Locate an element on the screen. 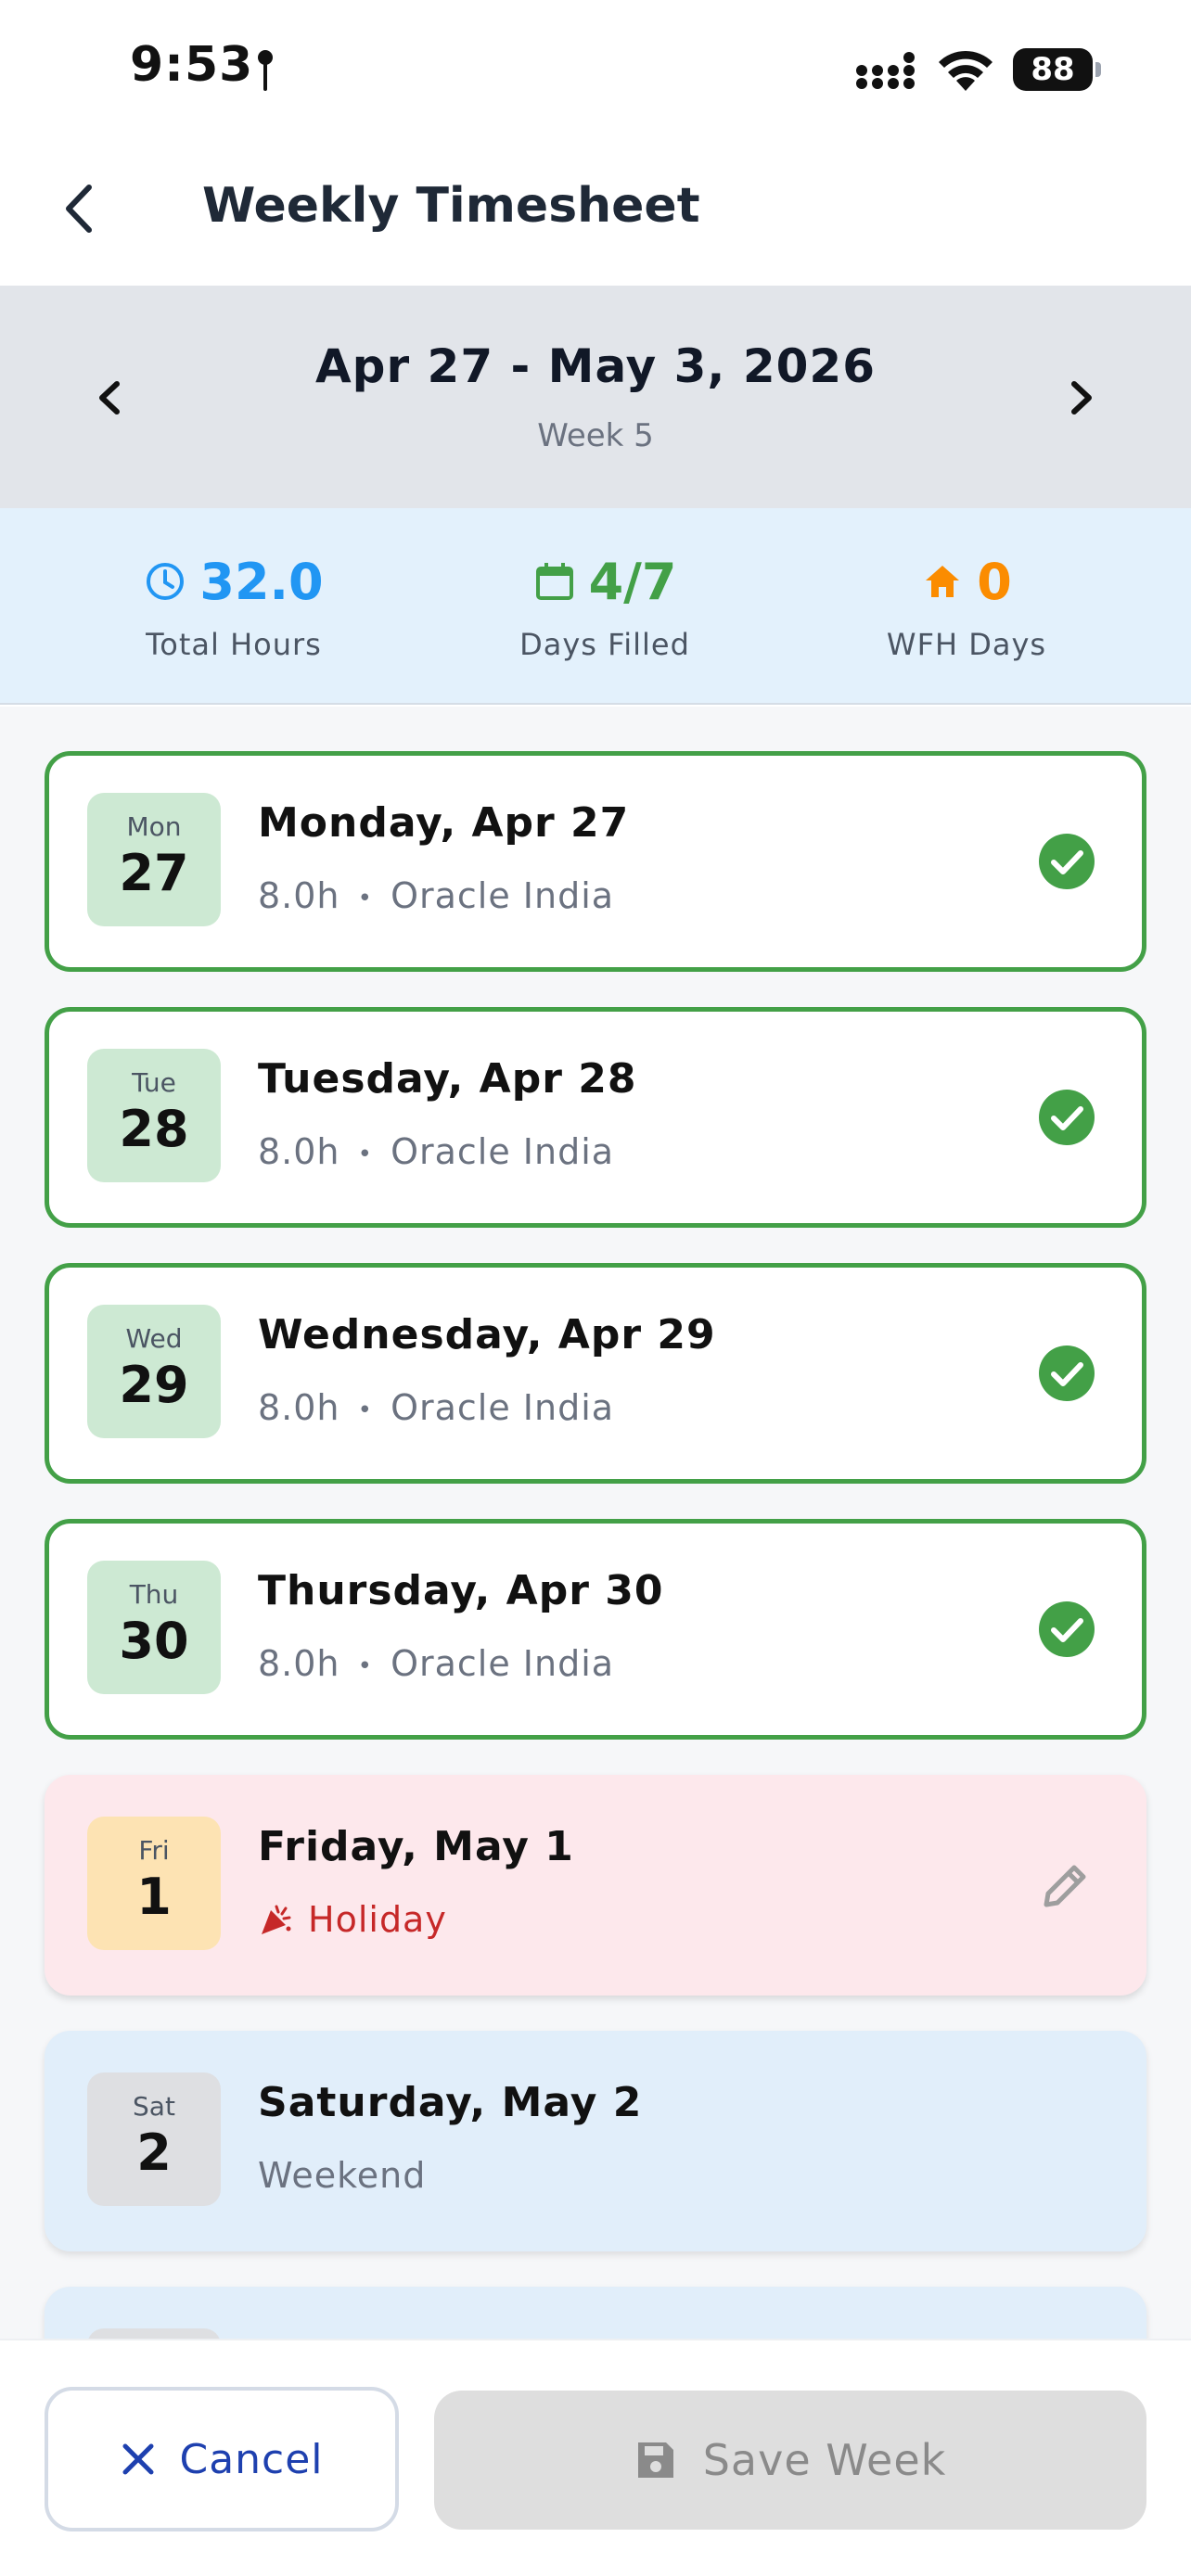 The width and height of the screenshot is (1191, 2576). location-pin-icon is located at coordinates (265, 71).